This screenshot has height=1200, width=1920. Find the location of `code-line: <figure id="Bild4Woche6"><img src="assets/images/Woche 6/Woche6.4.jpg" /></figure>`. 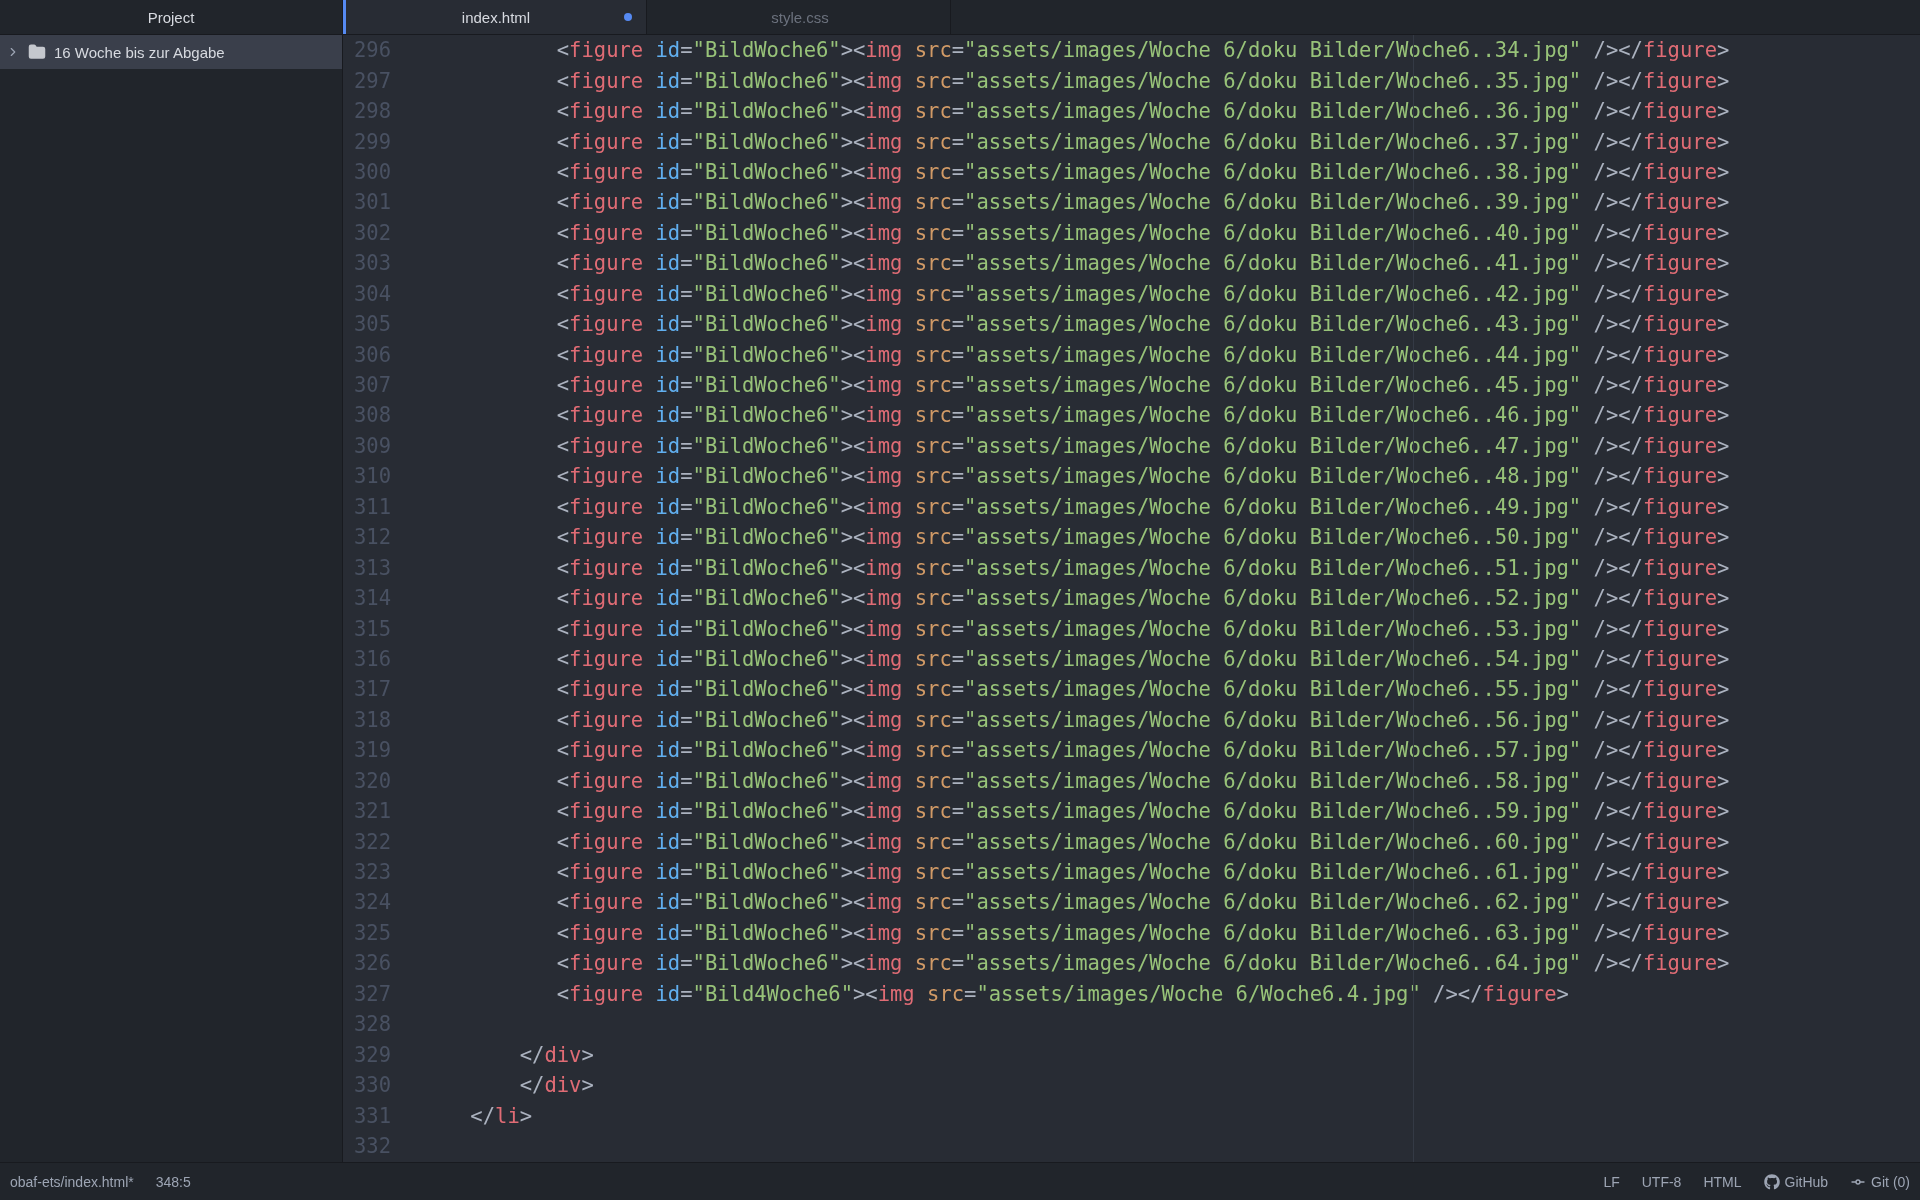

code-line: <figure id="Bild4Woche6"><img src="assets/images/Woche 6/Woche6.4.jpg" /></figure> is located at coordinates (1062, 993).